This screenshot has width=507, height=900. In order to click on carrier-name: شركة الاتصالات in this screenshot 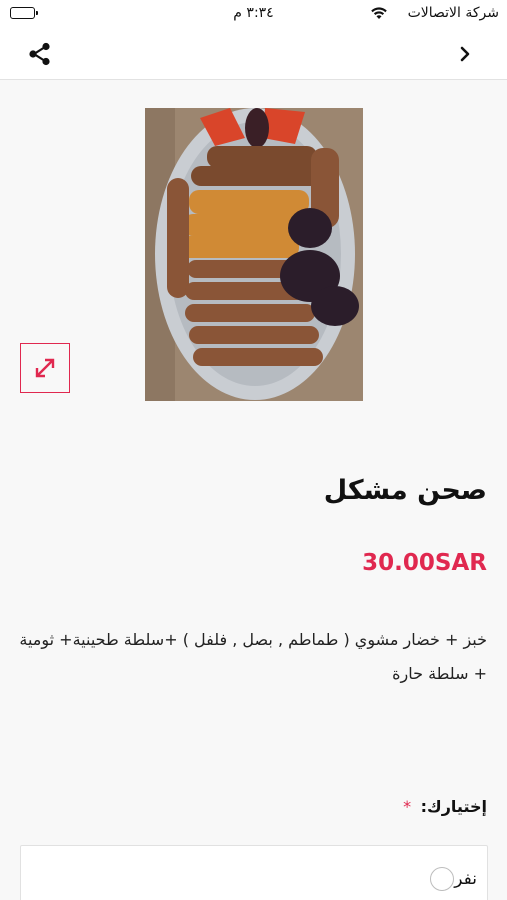, I will do `click(453, 13)`.